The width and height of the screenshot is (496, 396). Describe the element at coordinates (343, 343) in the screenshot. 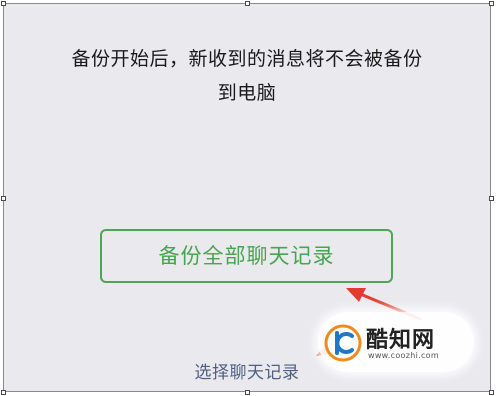

I see `coozhi-logo-icon` at that location.